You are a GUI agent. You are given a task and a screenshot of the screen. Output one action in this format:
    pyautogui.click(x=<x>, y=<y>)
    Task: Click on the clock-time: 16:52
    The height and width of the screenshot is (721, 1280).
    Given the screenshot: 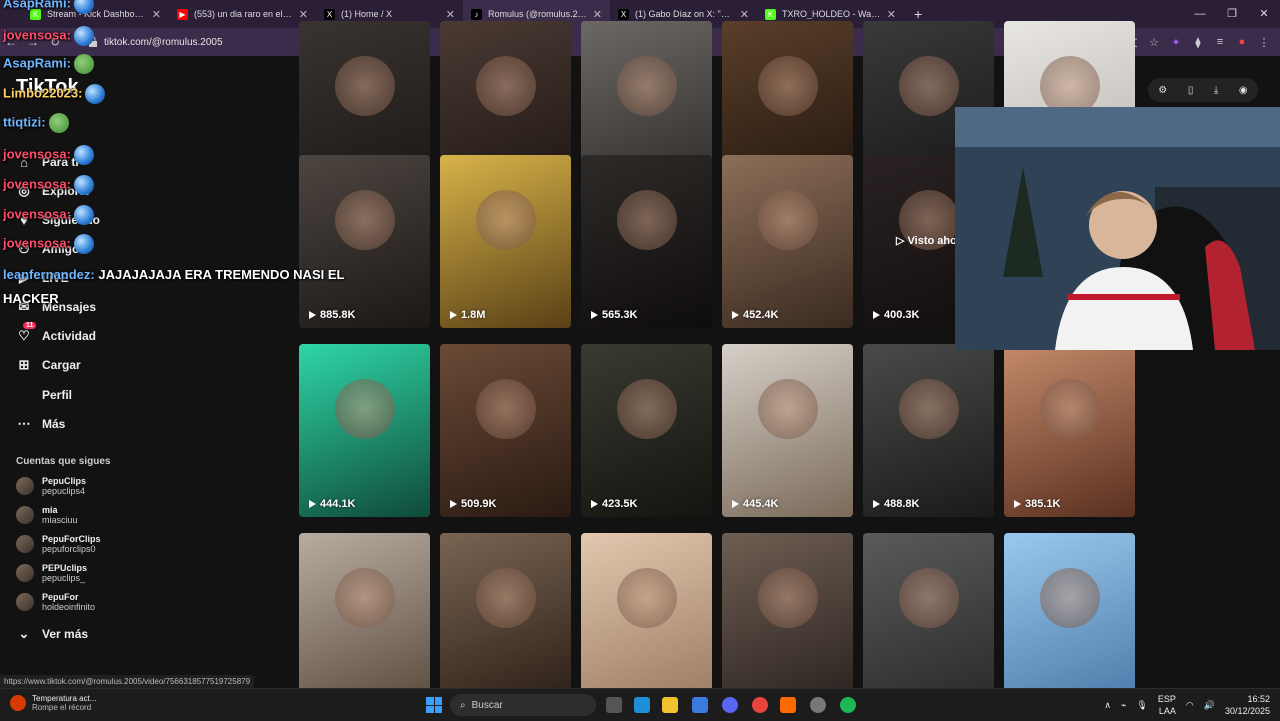 What is the action you would take?
    pyautogui.click(x=1258, y=699)
    